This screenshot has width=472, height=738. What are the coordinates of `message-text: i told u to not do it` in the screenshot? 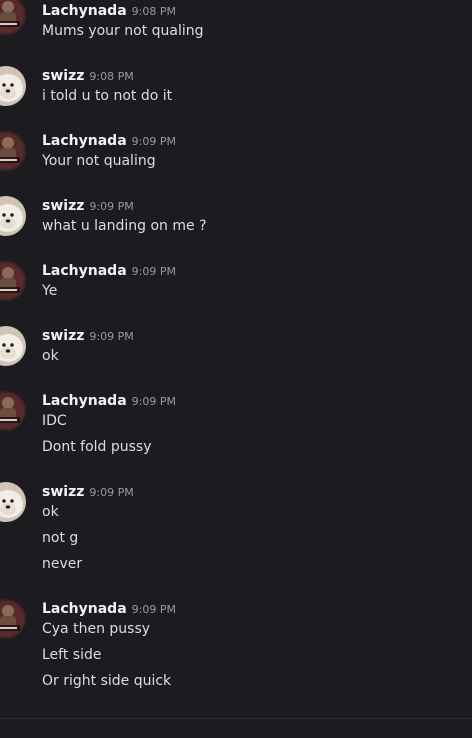 It's located at (107, 96).